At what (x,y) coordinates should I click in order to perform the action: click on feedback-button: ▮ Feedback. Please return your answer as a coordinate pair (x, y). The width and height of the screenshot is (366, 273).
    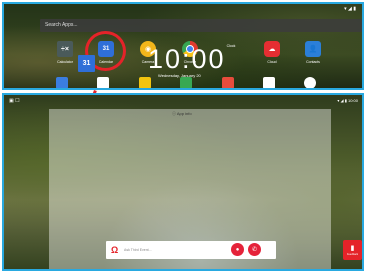
    Looking at the image, I should click on (352, 250).